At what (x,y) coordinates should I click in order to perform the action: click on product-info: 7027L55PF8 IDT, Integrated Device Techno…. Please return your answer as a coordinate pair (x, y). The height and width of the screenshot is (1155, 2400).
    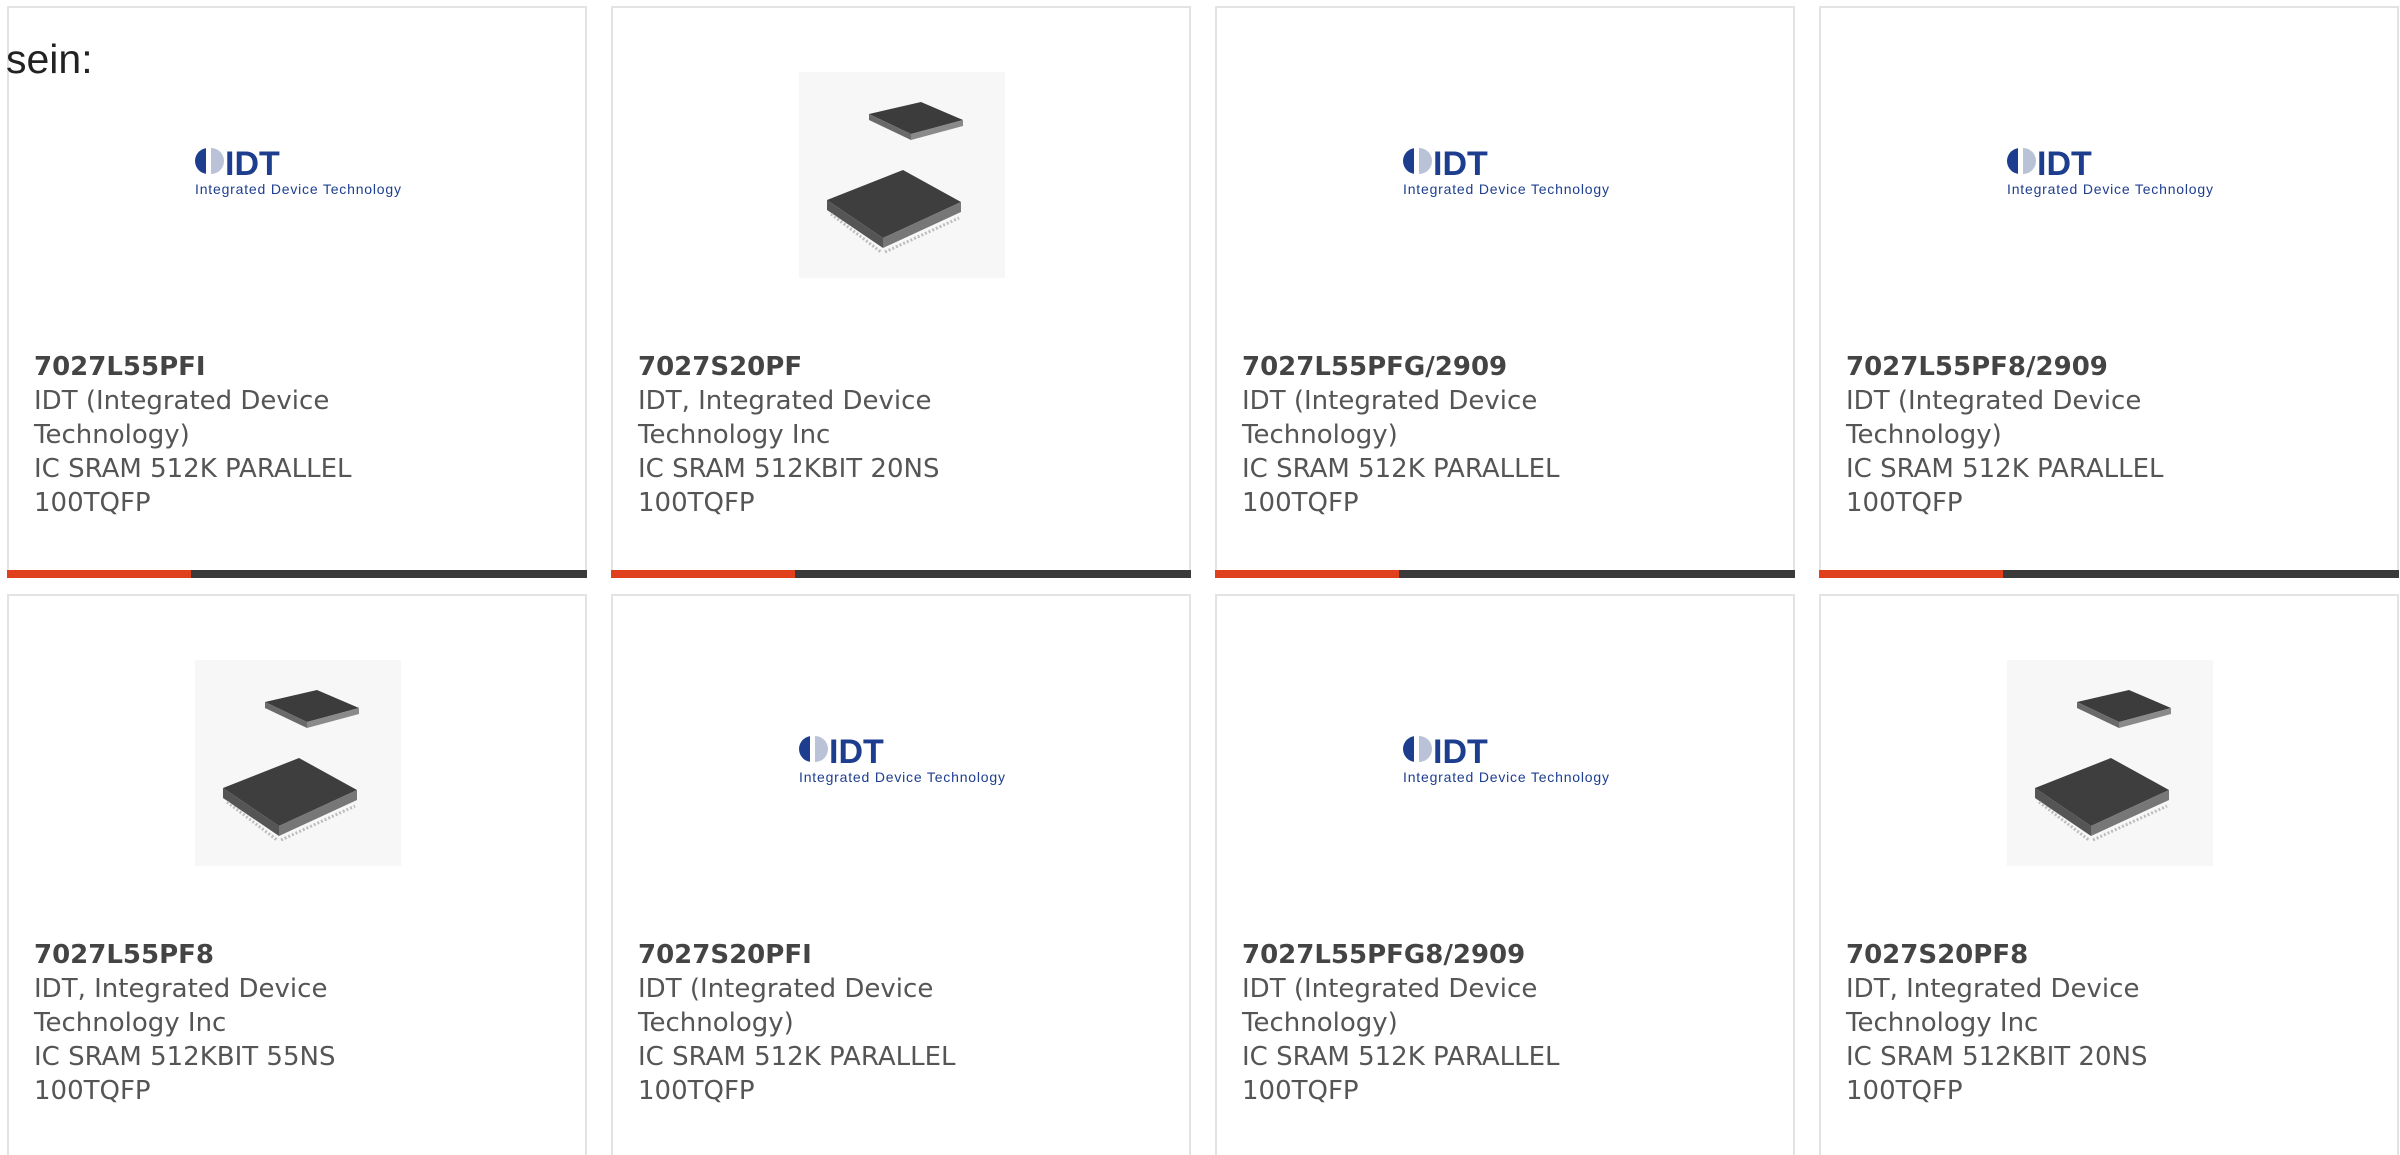
    Looking at the image, I should click on (224, 1023).